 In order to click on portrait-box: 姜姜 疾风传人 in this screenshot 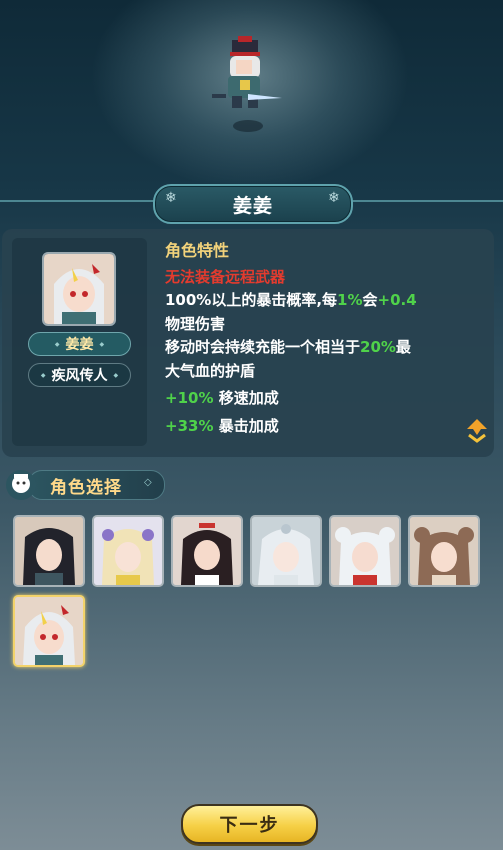, I will do `click(79, 342)`.